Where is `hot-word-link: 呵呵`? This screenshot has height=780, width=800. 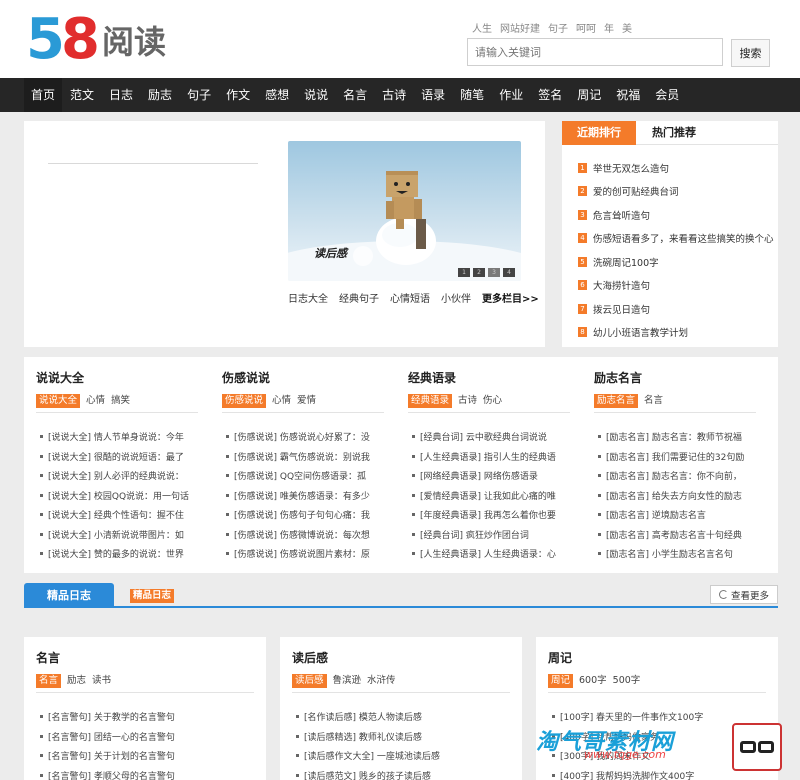 hot-word-link: 呵呵 is located at coordinates (586, 27).